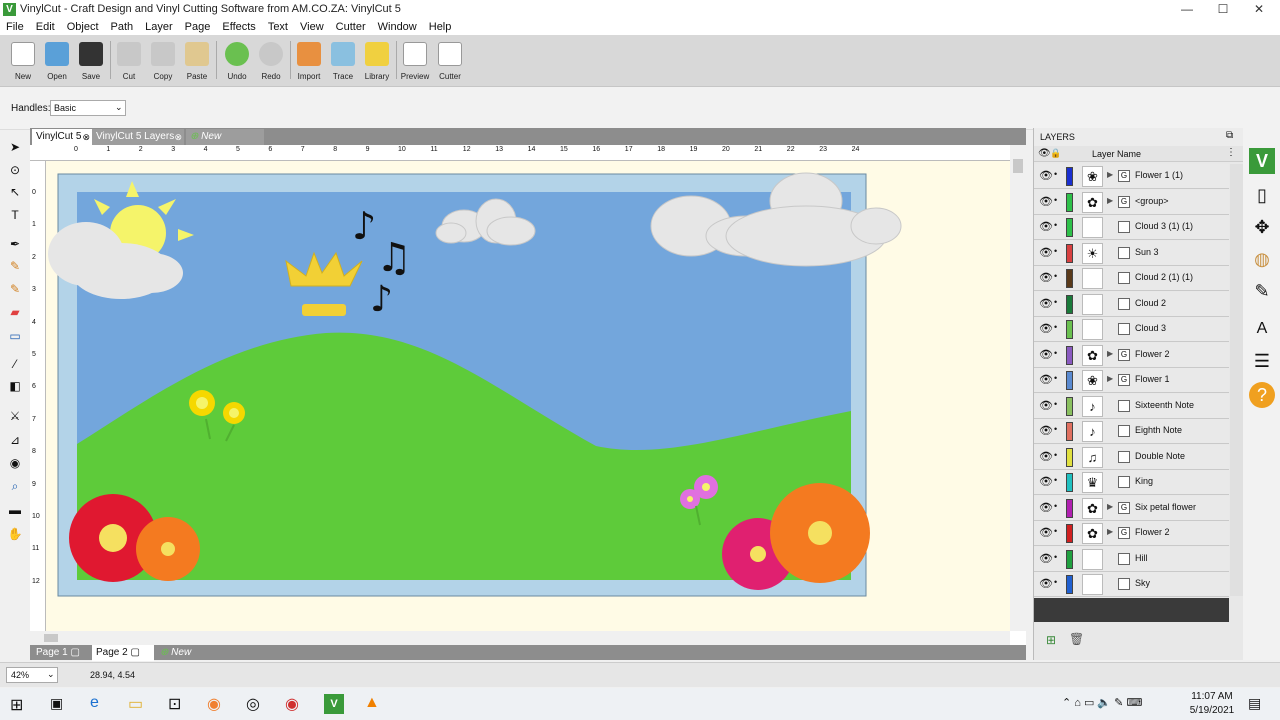 The width and height of the screenshot is (1280, 720). I want to click on notifications-icon: ▤, so click(1254, 703).